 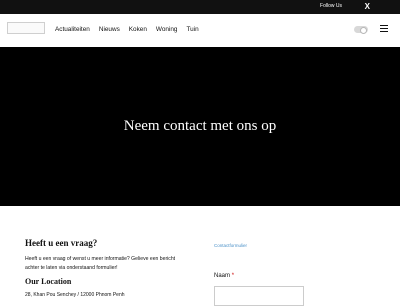 What do you see at coordinates (259, 296) in the screenshot?
I see `name-input` at bounding box center [259, 296].